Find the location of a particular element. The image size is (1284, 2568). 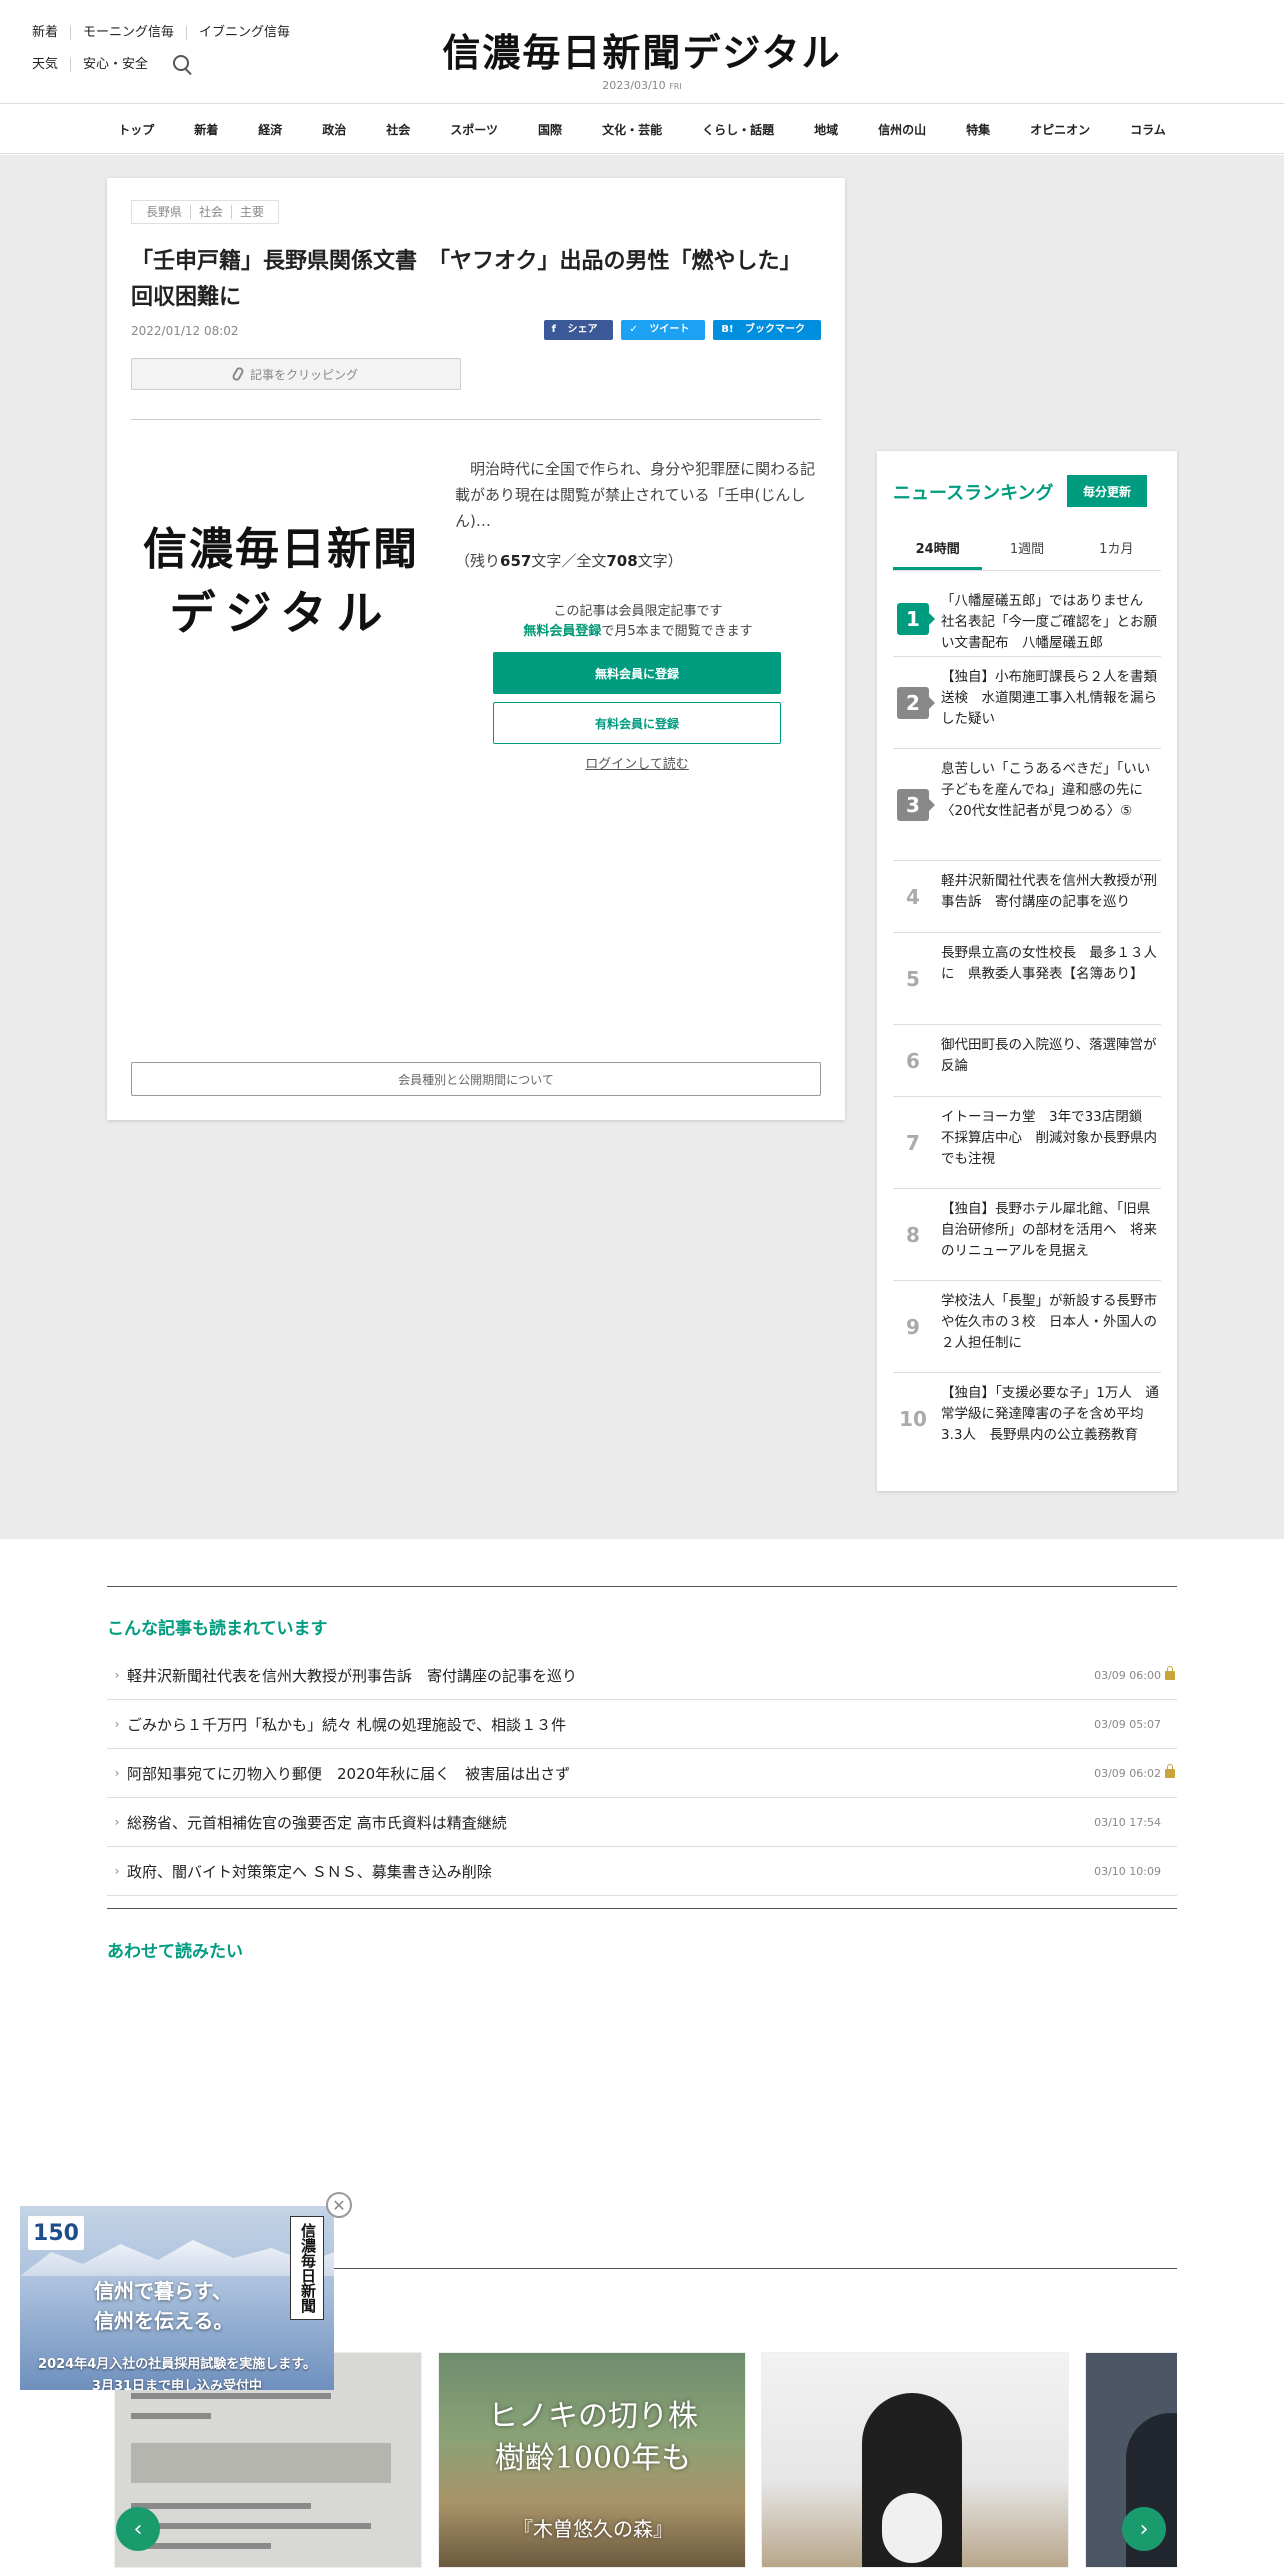

carousel-prev-button: ‹ is located at coordinates (138, 2529).